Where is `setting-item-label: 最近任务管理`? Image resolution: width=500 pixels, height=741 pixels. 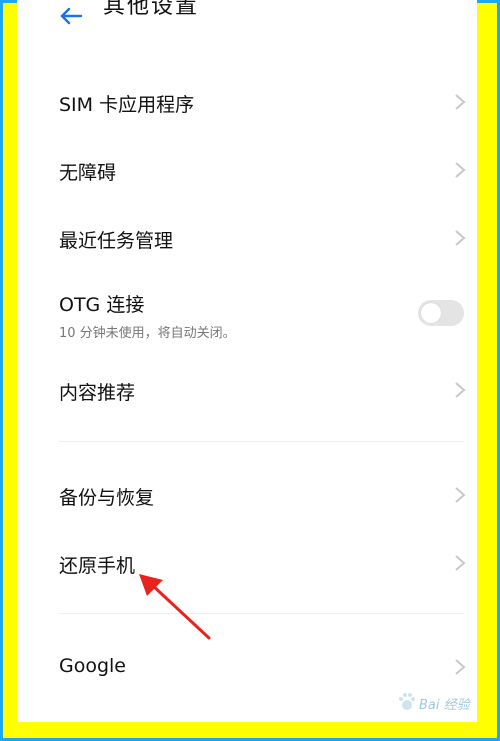
setting-item-label: 最近任务管理 is located at coordinates (116, 241).